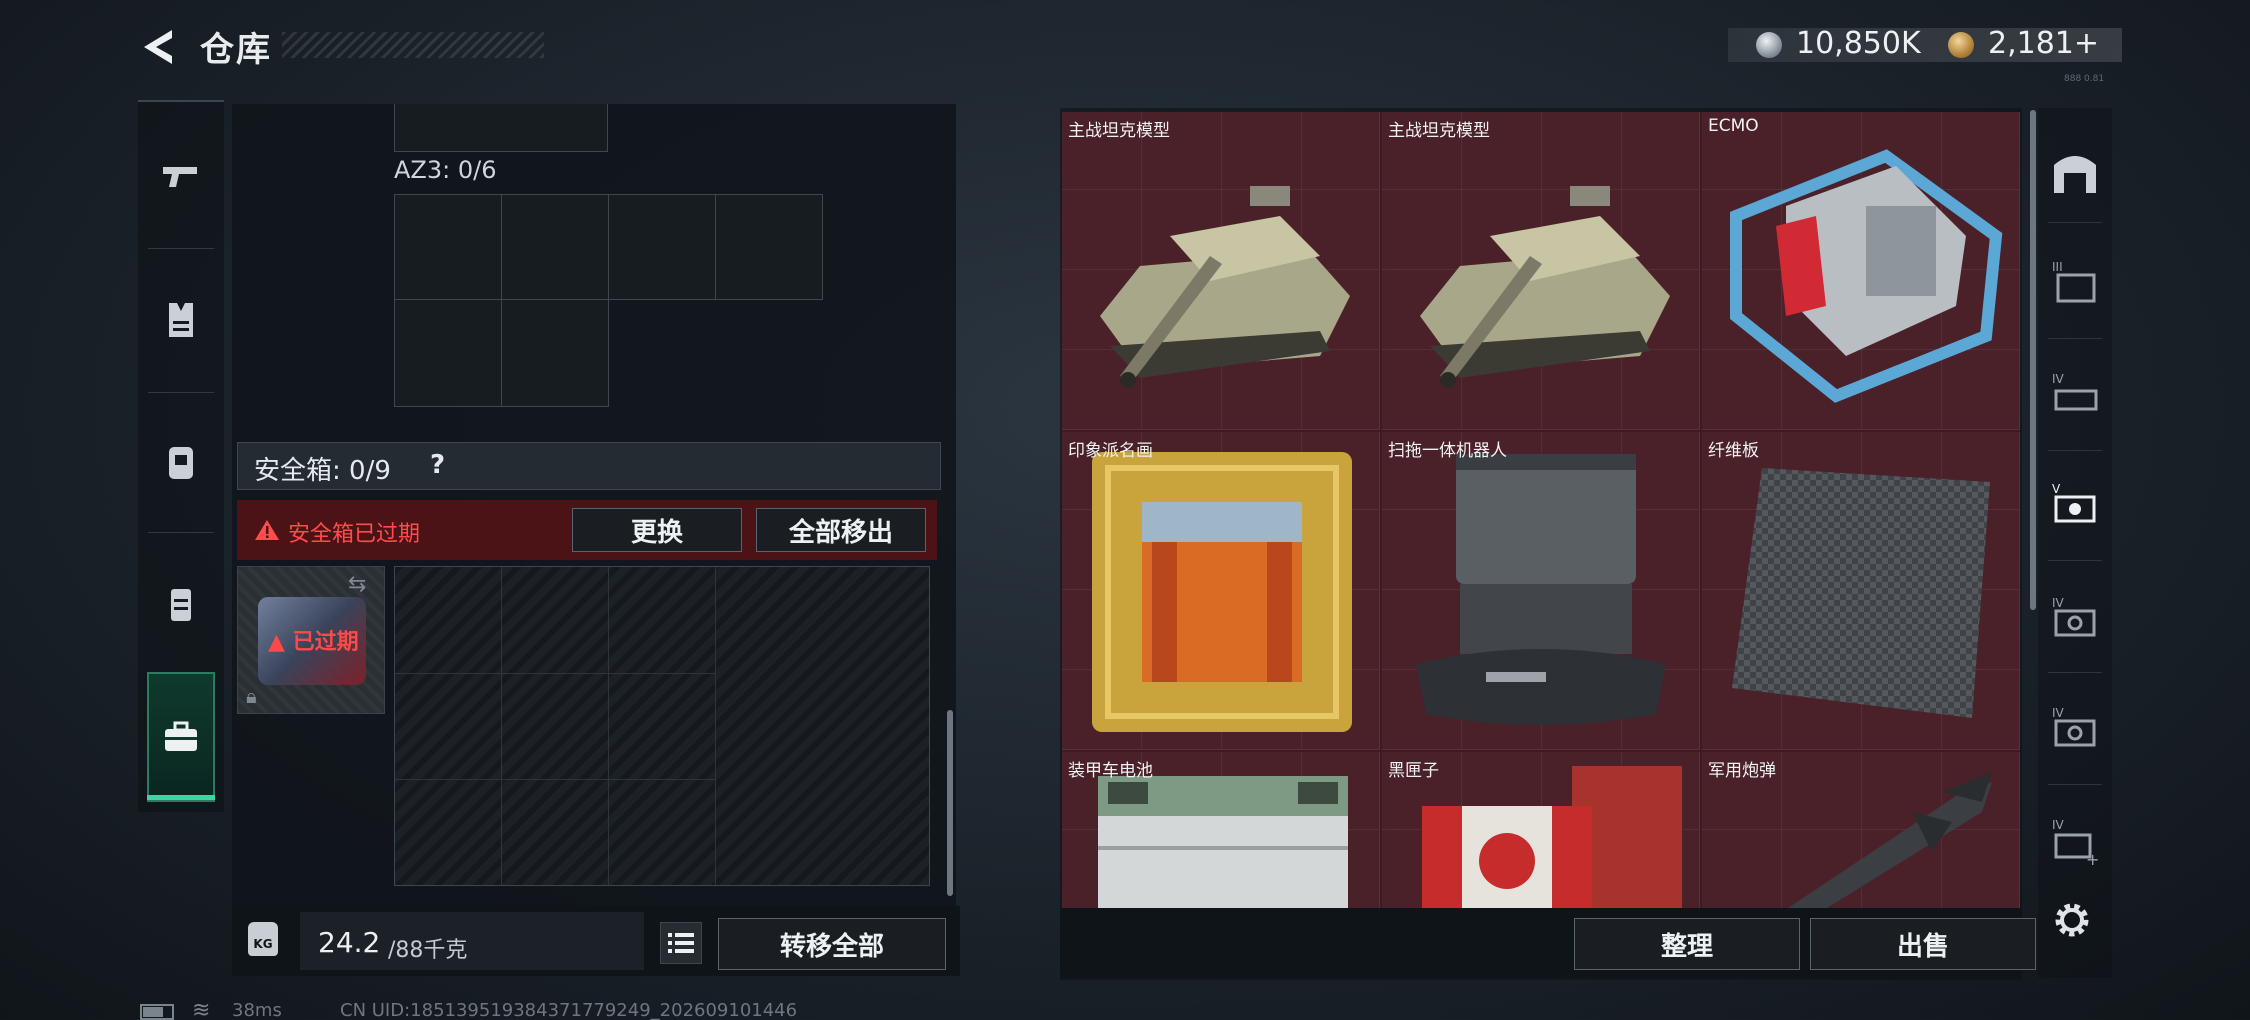 This screenshot has height=1020, width=2250. I want to click on gold-currency-value: 2,181+, so click(2043, 43).